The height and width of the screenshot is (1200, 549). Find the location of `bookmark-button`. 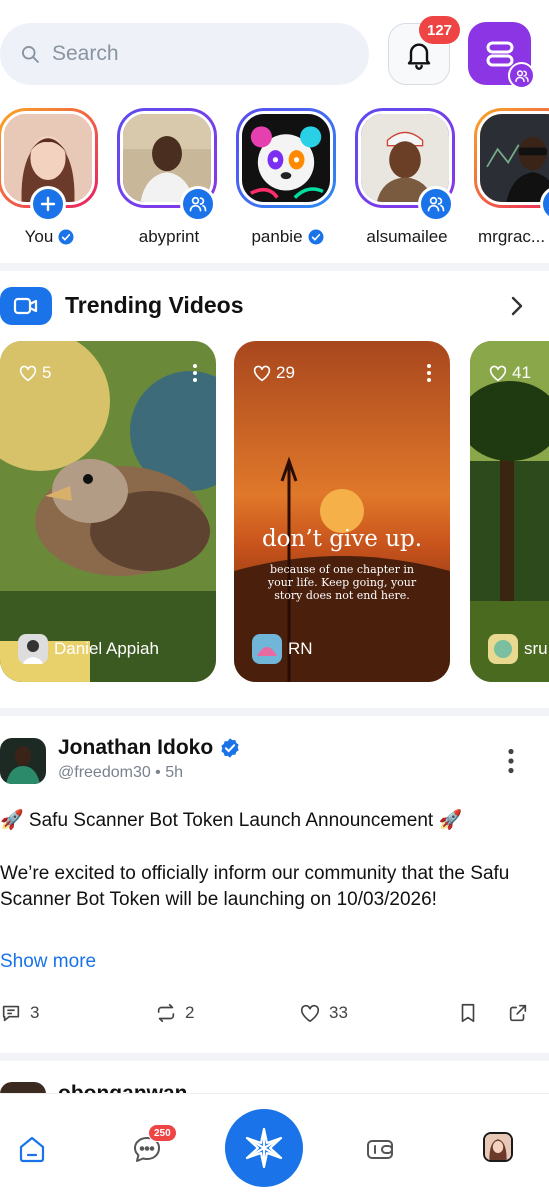

bookmark-button is located at coordinates (468, 1013).